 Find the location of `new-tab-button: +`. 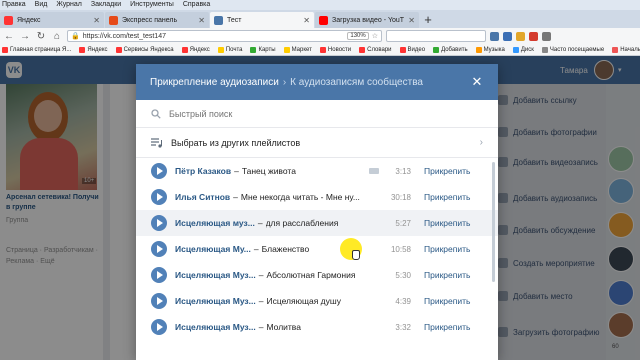

new-tab-button: + is located at coordinates (428, 20).